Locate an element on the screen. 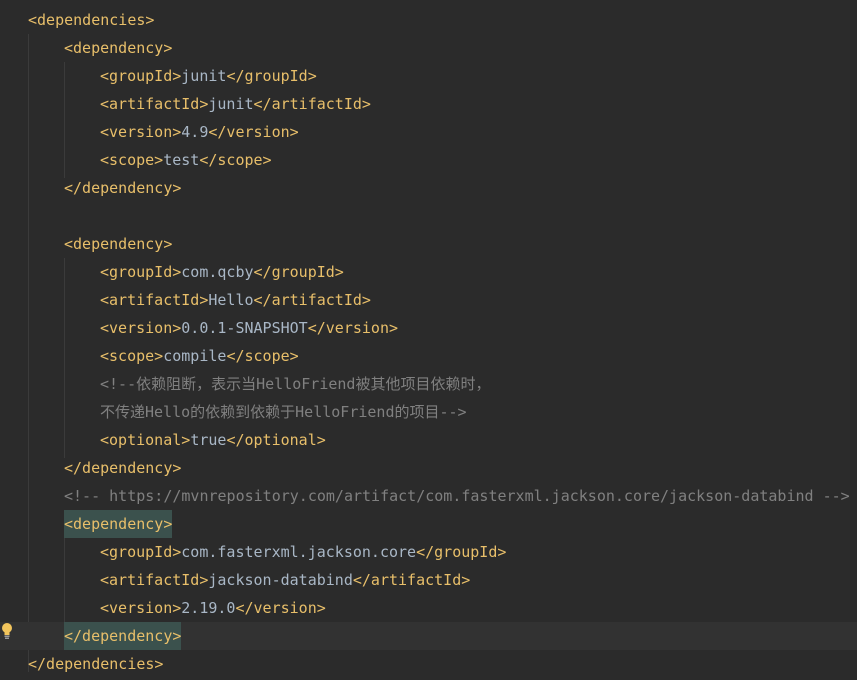 Image resolution: width=857 pixels, height=680 pixels. xml-text: true is located at coordinates (208, 440).